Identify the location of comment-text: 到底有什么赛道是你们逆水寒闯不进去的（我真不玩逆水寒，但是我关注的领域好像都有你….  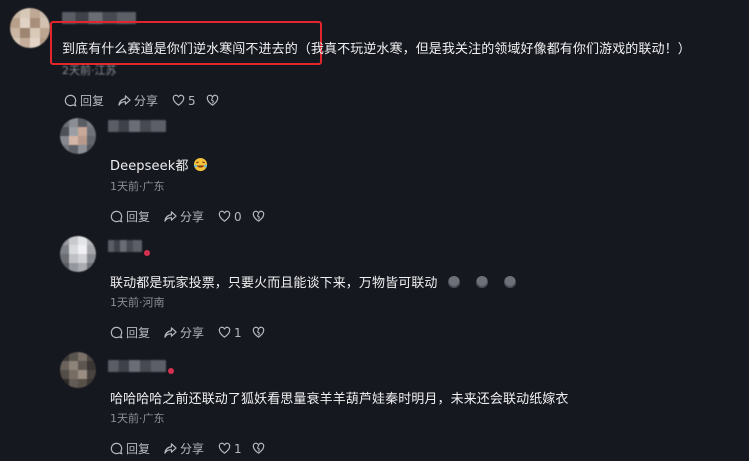
(376, 49).